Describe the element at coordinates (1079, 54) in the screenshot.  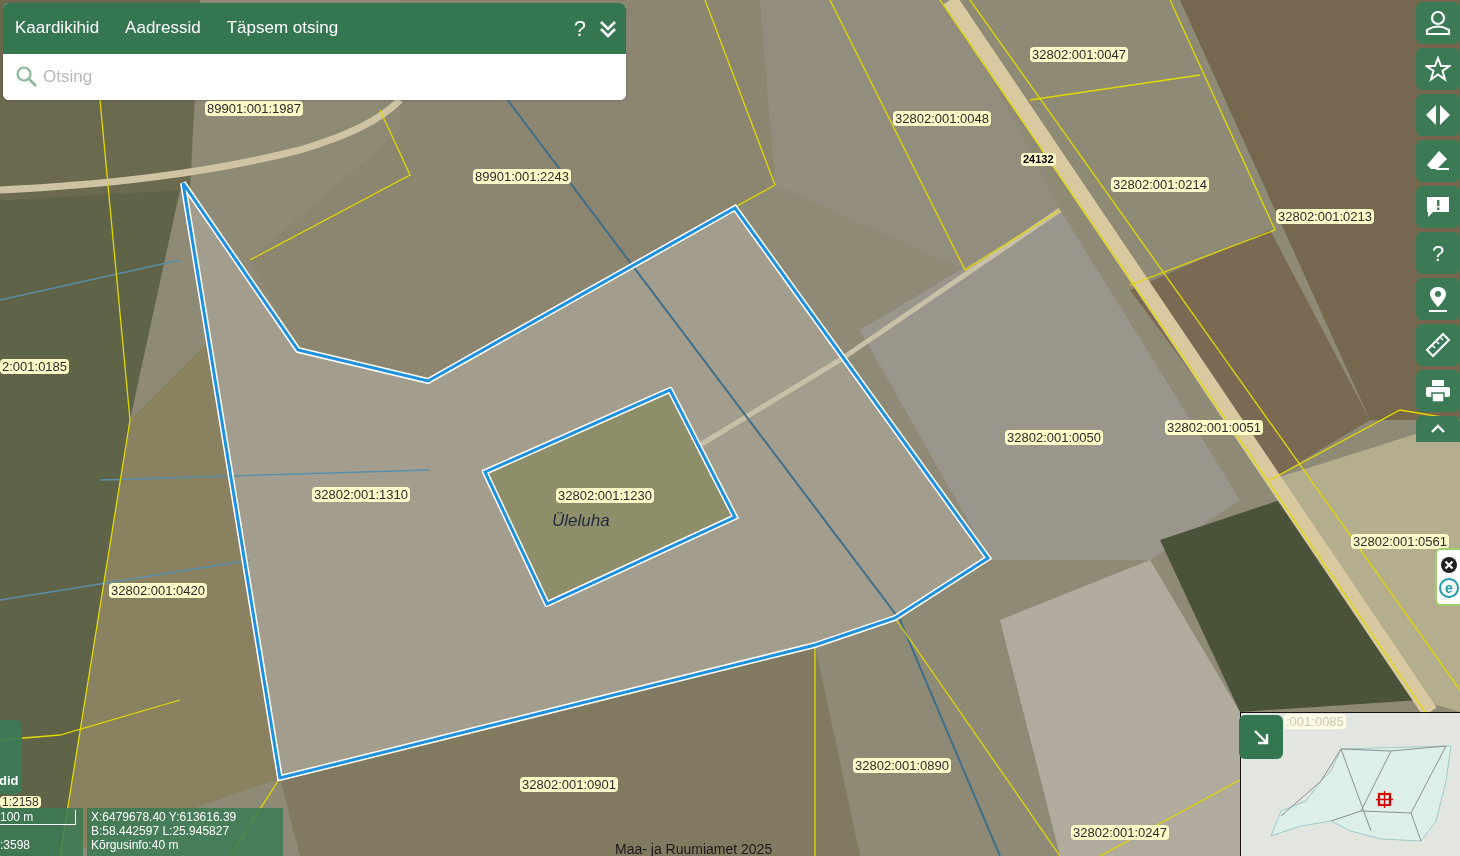
I see `parcel-label: 32802:001:0047` at that location.